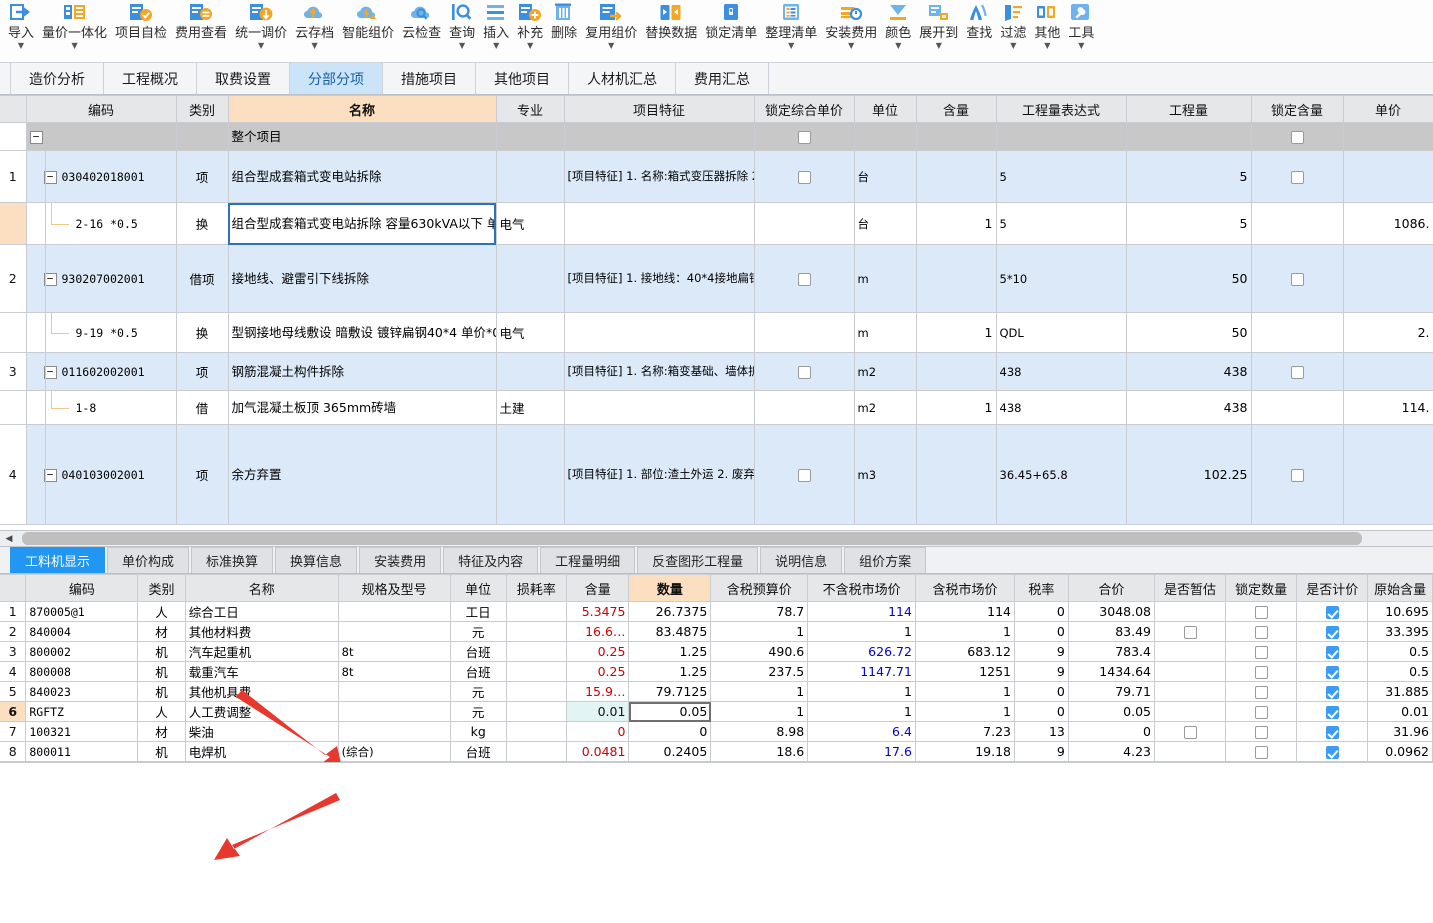 Image resolution: width=1433 pixels, height=923 pixels. I want to click on column-header-name: 名称, so click(262, 588).